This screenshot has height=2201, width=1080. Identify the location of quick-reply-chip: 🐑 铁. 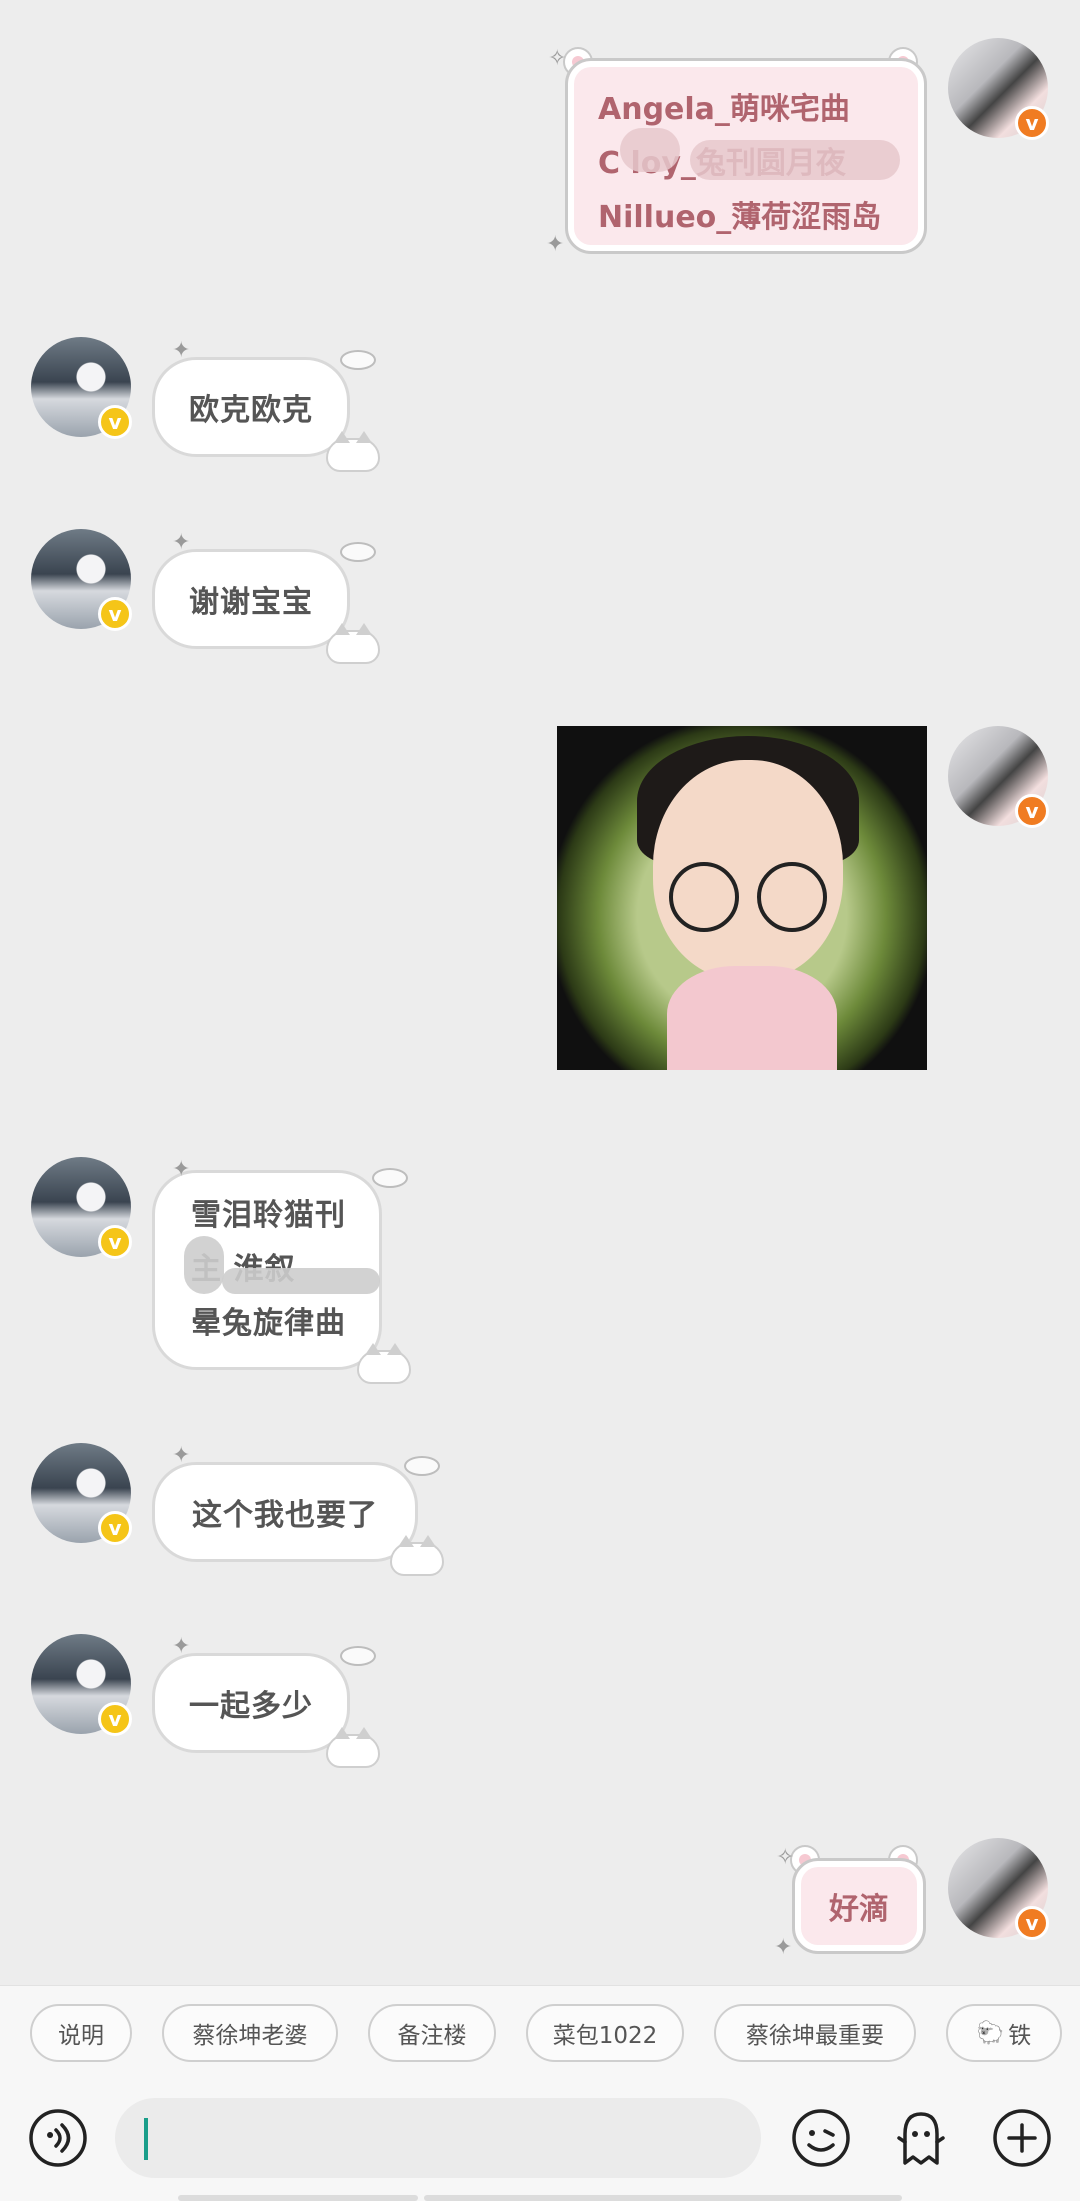
(1004, 2033).